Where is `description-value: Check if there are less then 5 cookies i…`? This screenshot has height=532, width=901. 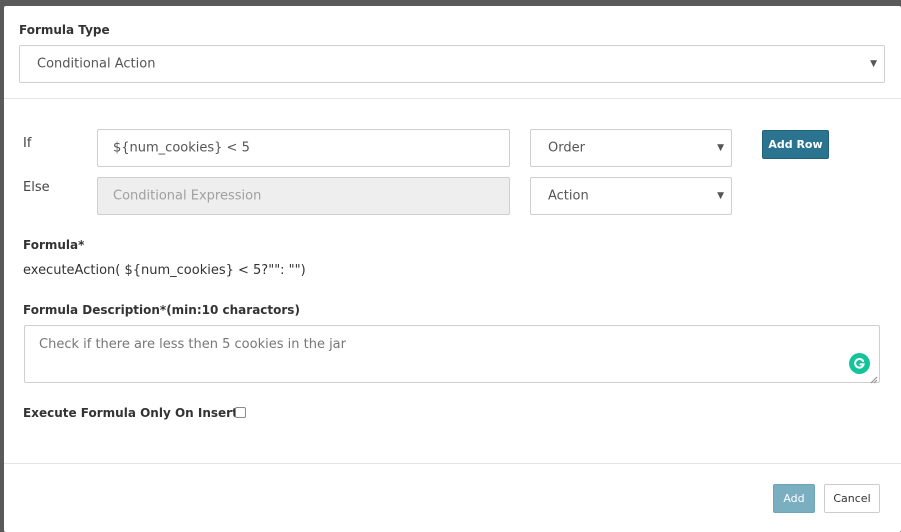 description-value: Check if there are less then 5 cookies i… is located at coordinates (192, 344).